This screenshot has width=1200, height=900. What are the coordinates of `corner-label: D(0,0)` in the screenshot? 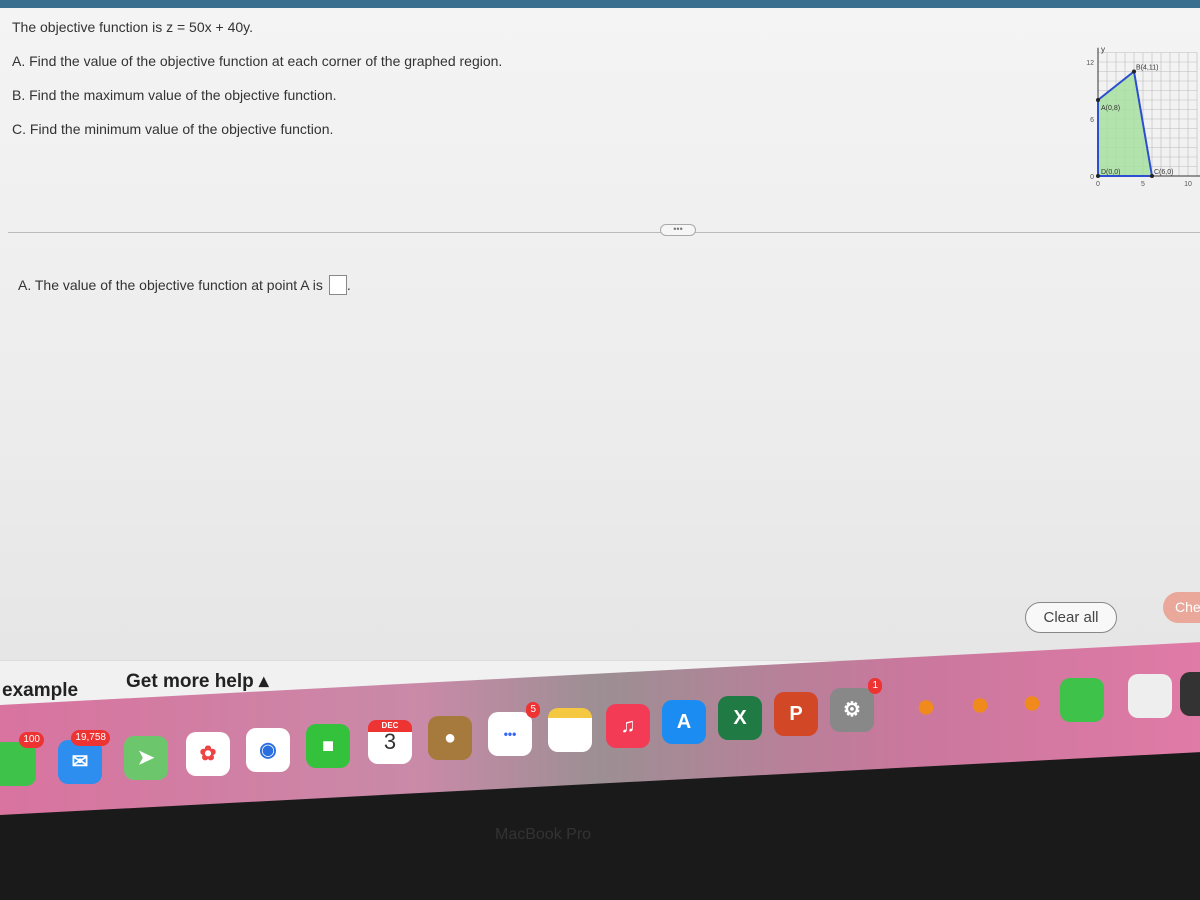 It's located at (1110, 172).